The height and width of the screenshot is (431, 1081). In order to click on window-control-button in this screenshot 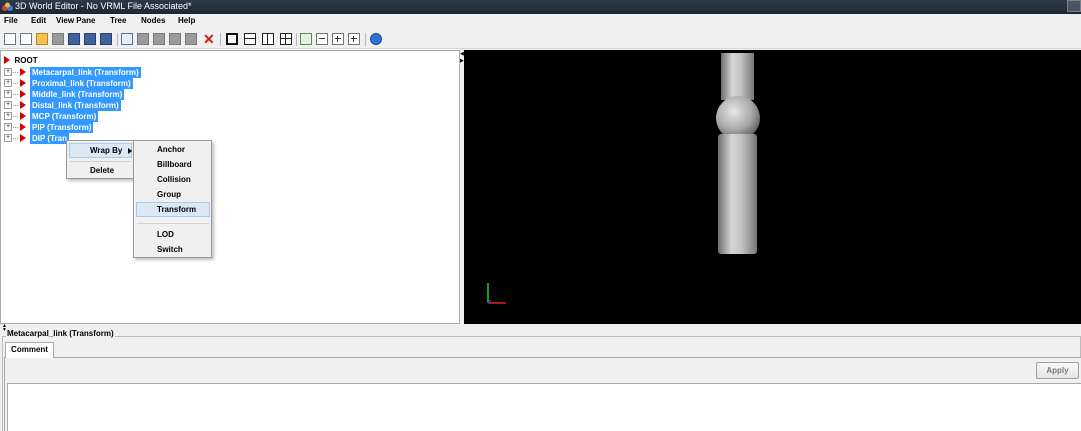, I will do `click(1074, 6)`.